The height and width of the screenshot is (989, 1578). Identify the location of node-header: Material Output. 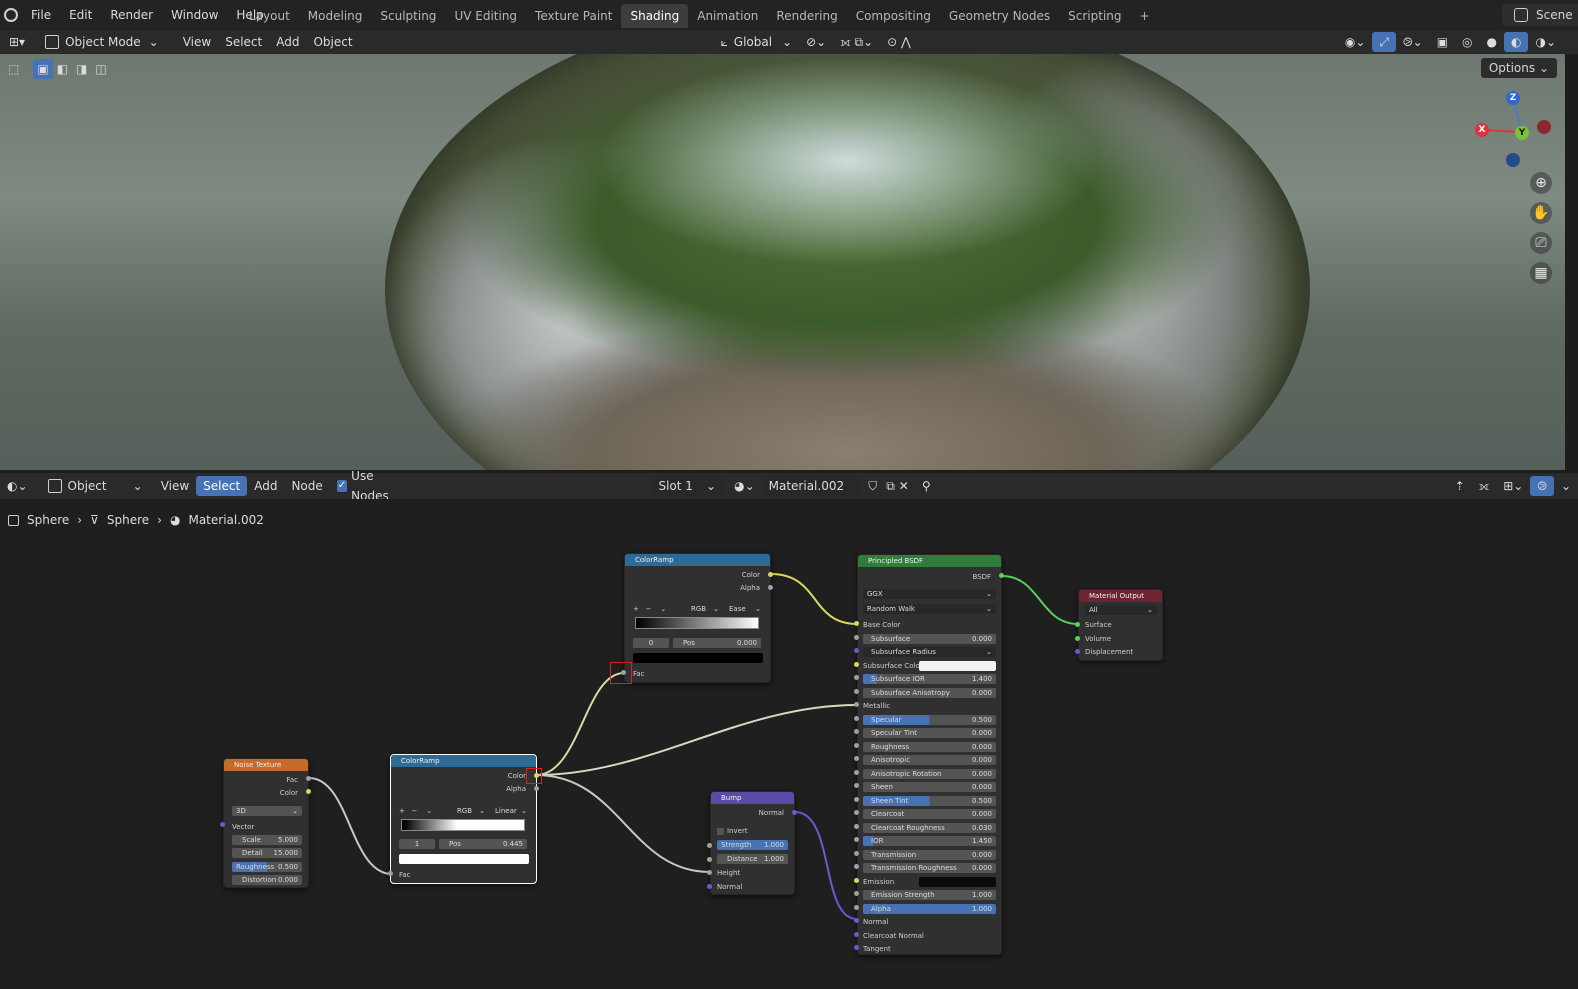
(1120, 596).